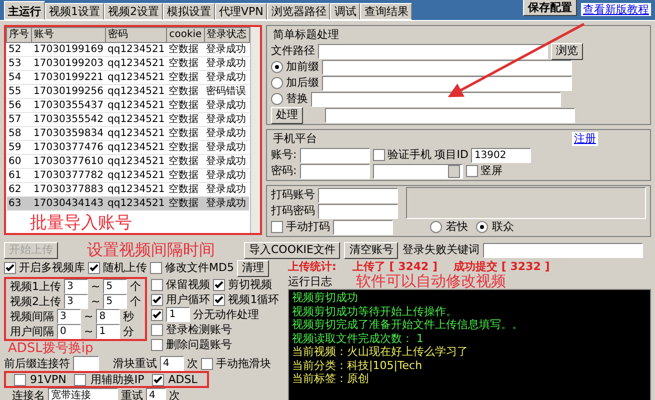  I want to click on checkbox-label: 用辅助换IP, so click(117, 379).